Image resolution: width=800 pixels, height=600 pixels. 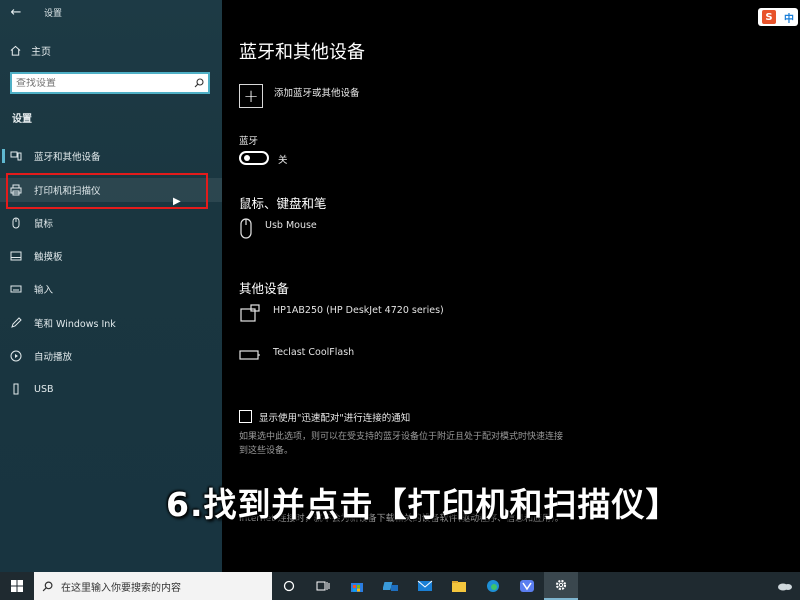 I want to click on add-device-label: 添加蓝牙或其他设备, so click(x=317, y=92).